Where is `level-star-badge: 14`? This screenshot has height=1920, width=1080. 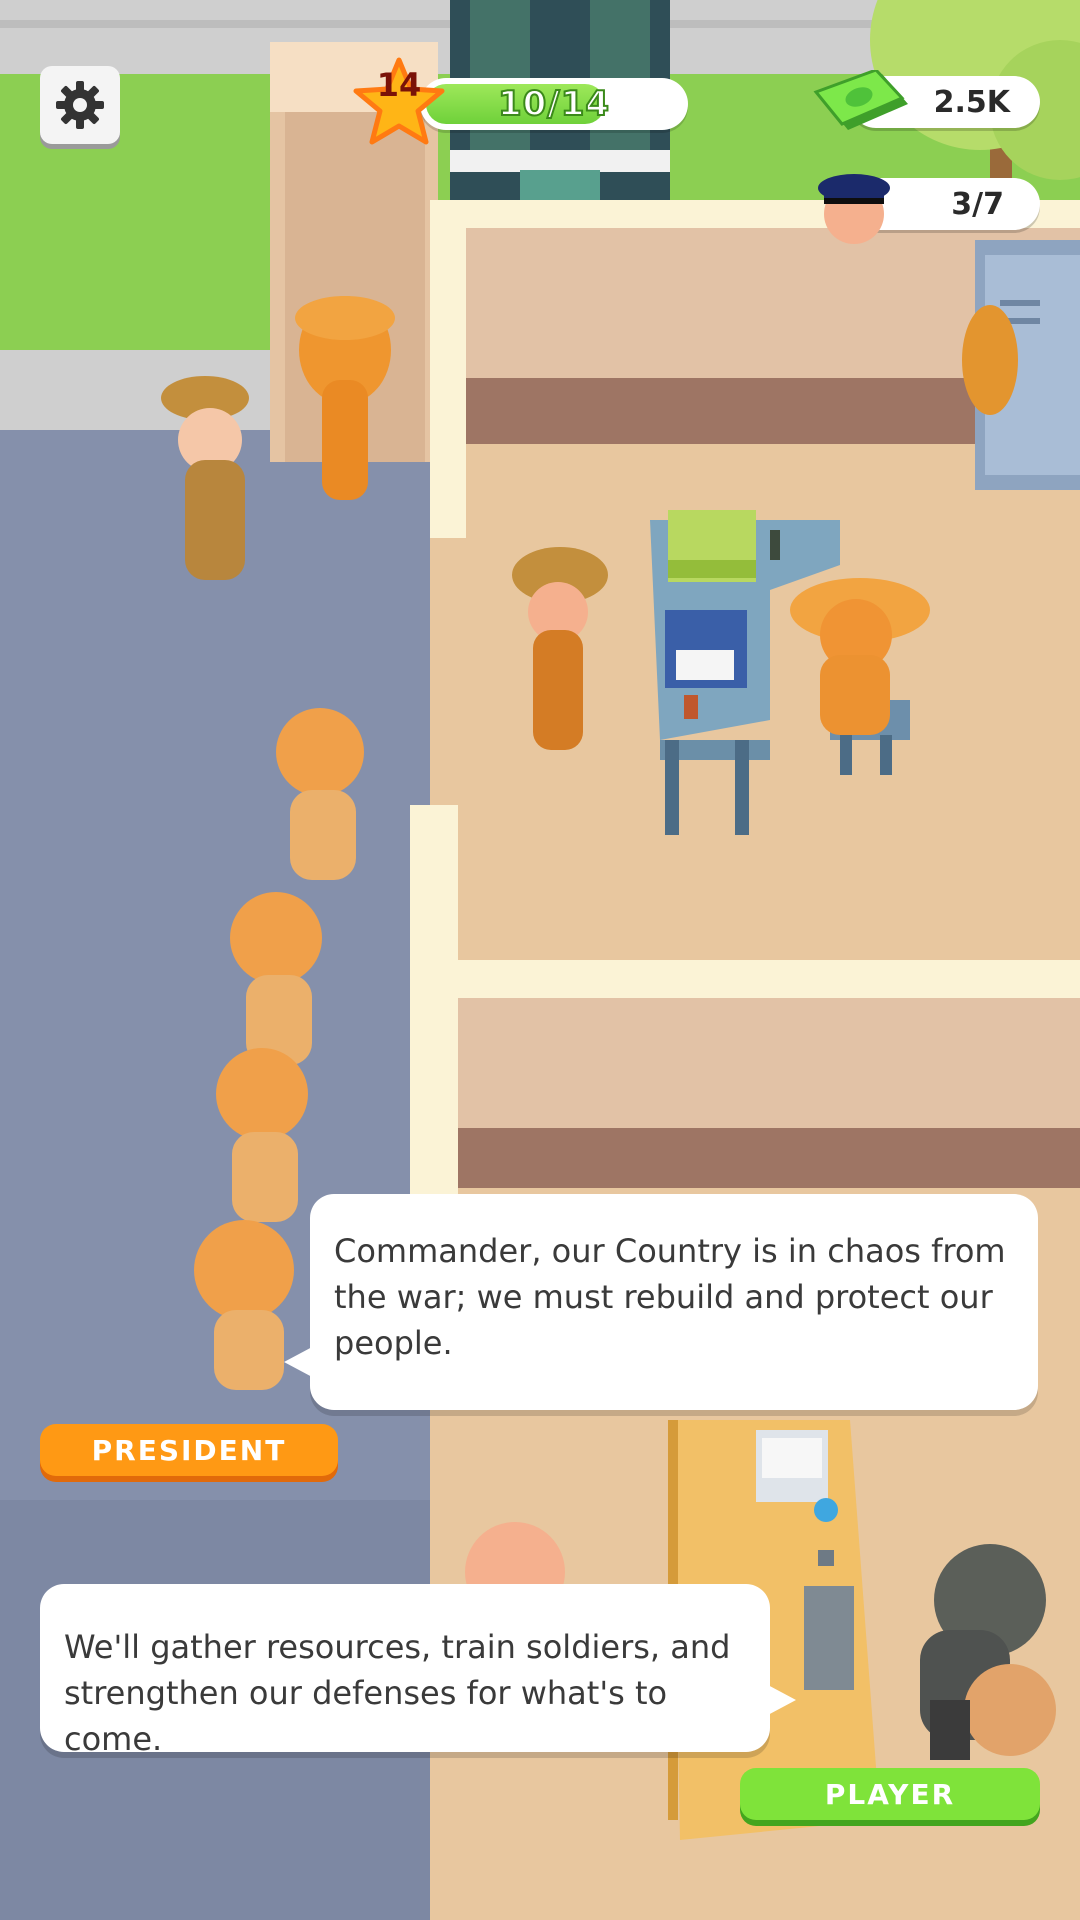
level-star-badge: 14 is located at coordinates (399, 103).